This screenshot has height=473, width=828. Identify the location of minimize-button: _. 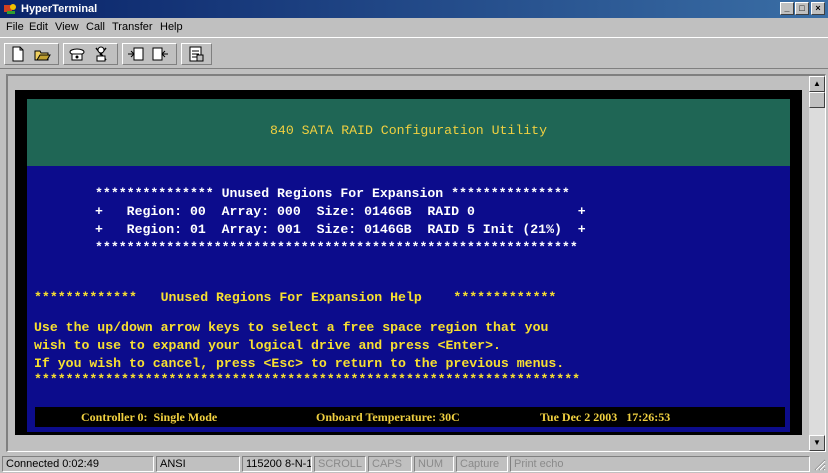
(787, 8).